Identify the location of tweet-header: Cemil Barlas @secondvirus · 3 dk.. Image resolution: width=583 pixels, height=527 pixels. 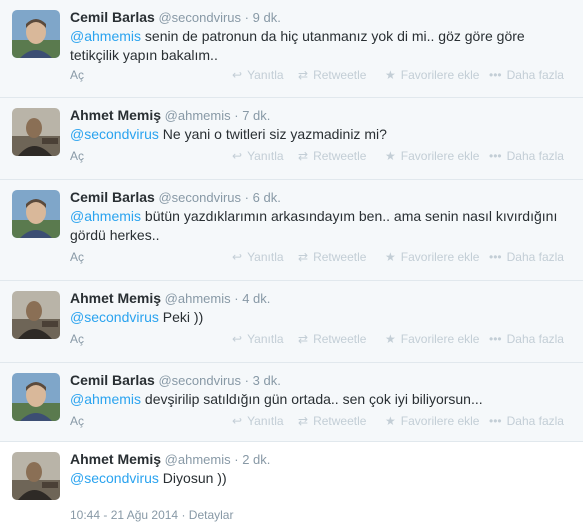
(175, 380).